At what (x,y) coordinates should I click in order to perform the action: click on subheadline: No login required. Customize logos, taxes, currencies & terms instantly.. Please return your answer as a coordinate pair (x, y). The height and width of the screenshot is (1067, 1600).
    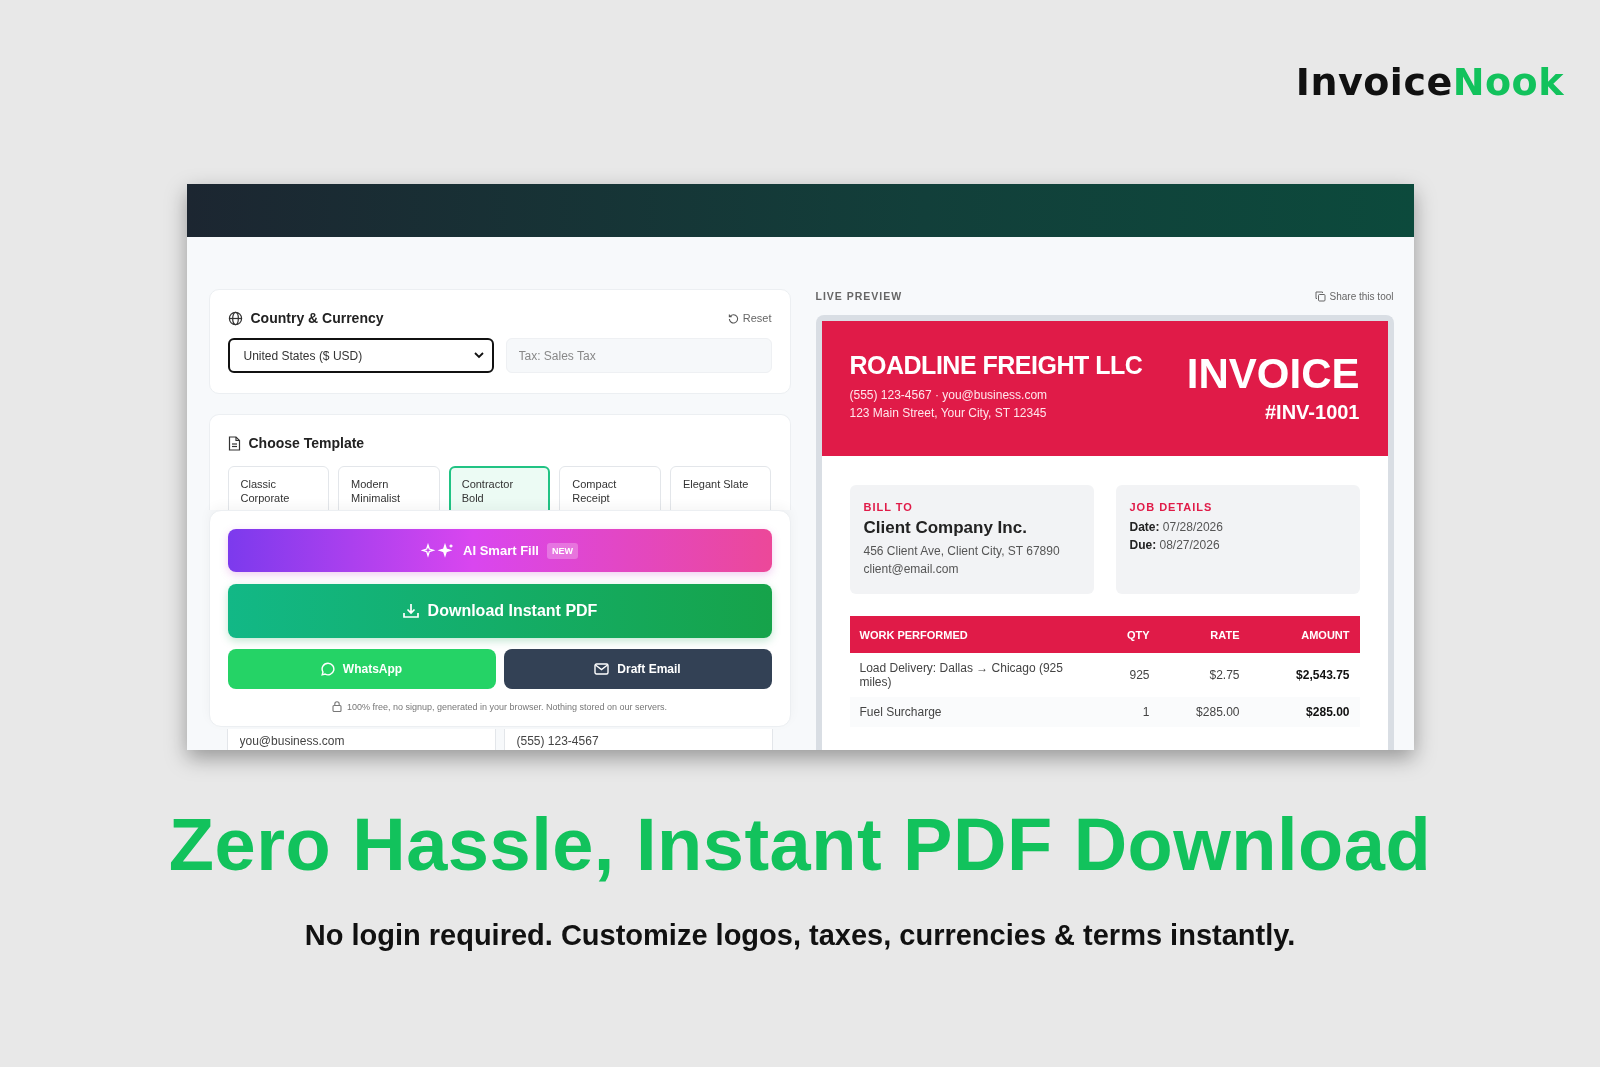
    Looking at the image, I should click on (800, 935).